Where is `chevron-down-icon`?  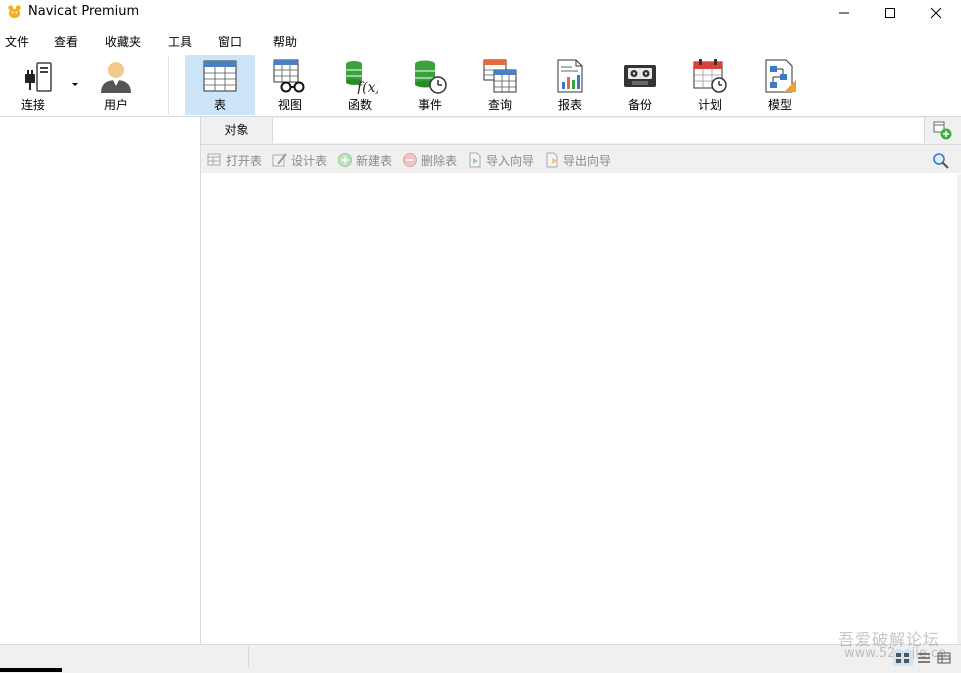
chevron-down-icon is located at coordinates (76, 85).